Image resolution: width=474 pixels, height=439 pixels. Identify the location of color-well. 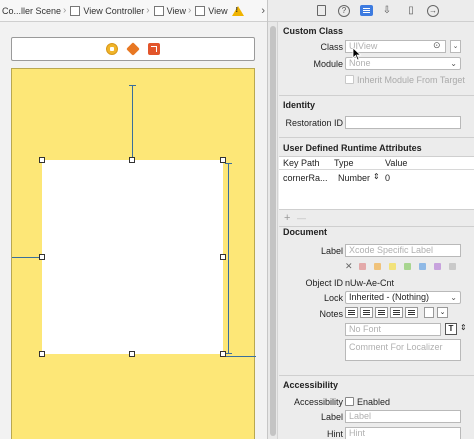
(429, 312).